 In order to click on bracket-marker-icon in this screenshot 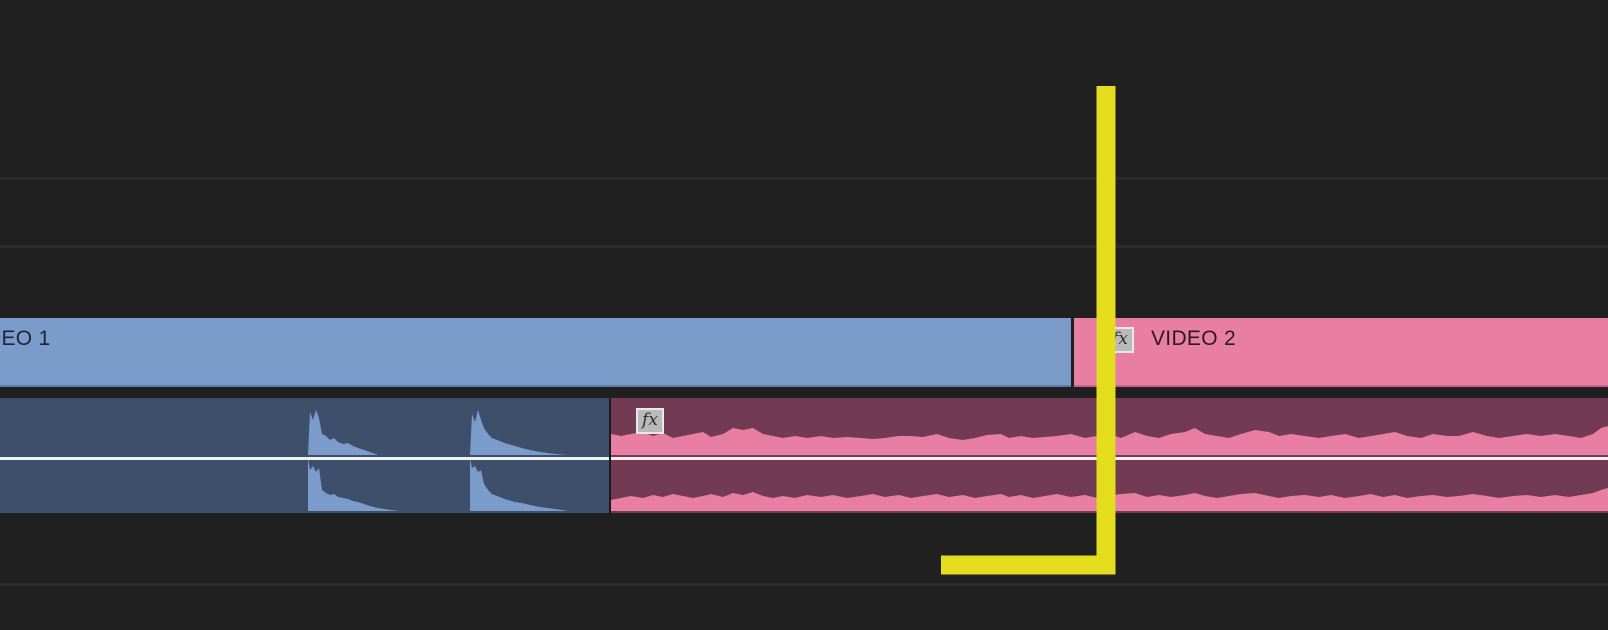, I will do `click(1028, 330)`.